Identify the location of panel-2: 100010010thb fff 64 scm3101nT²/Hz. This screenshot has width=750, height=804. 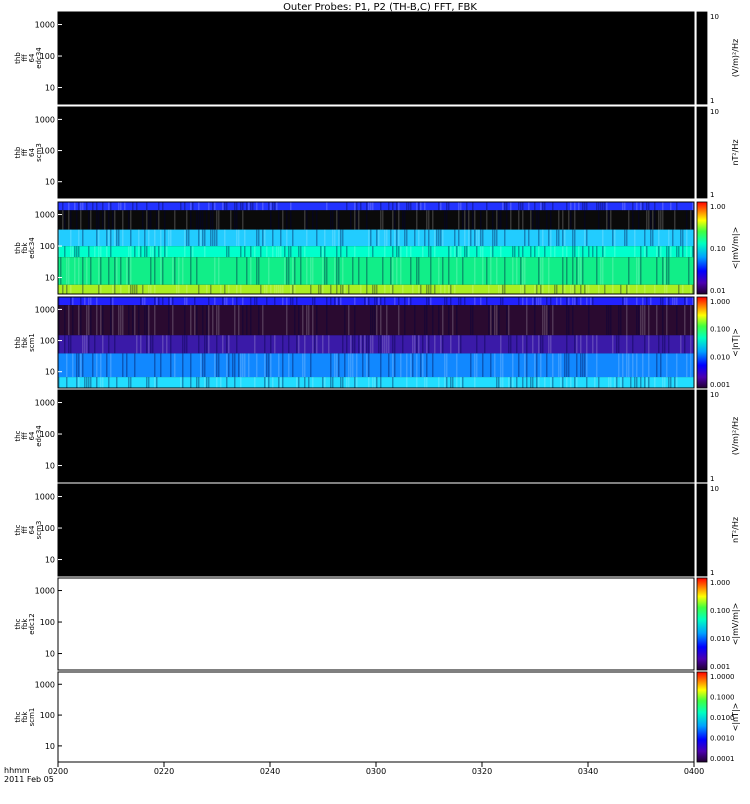
(377, 152).